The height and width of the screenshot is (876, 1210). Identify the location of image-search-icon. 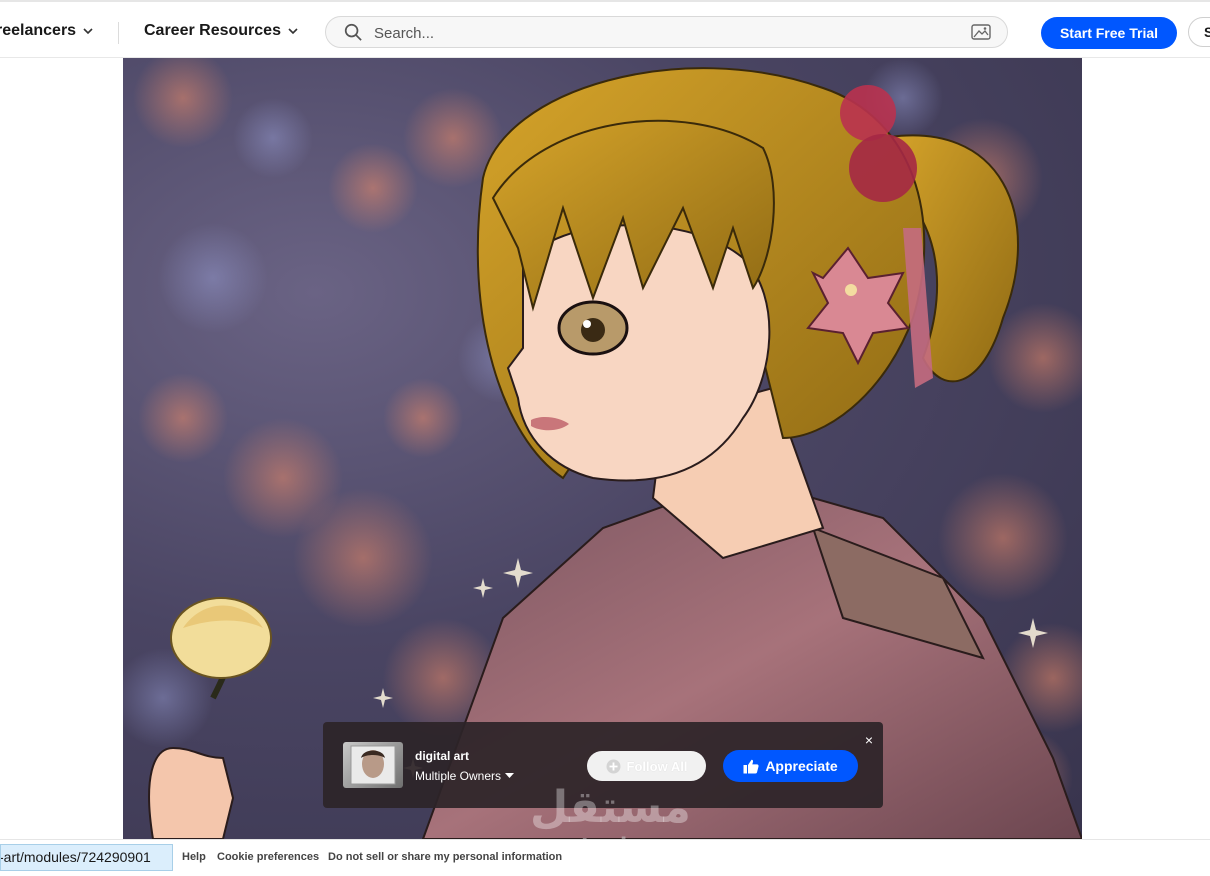
(981, 32).